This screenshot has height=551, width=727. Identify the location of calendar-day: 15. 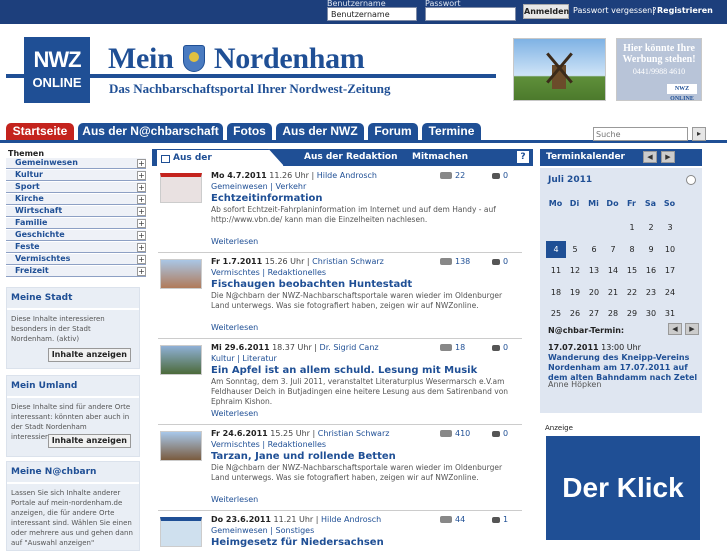
(632, 270).